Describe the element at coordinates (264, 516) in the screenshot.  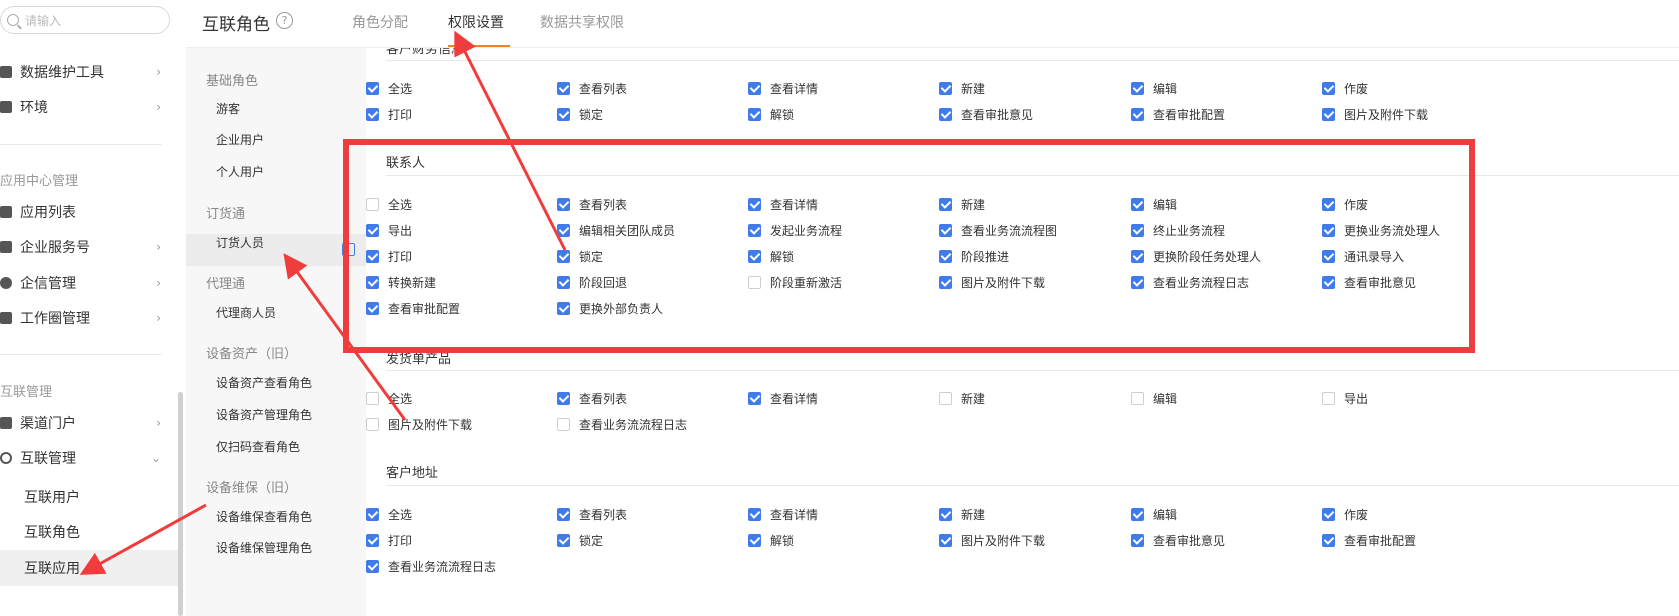
I see `role-item: 设备维保查看角色` at that location.